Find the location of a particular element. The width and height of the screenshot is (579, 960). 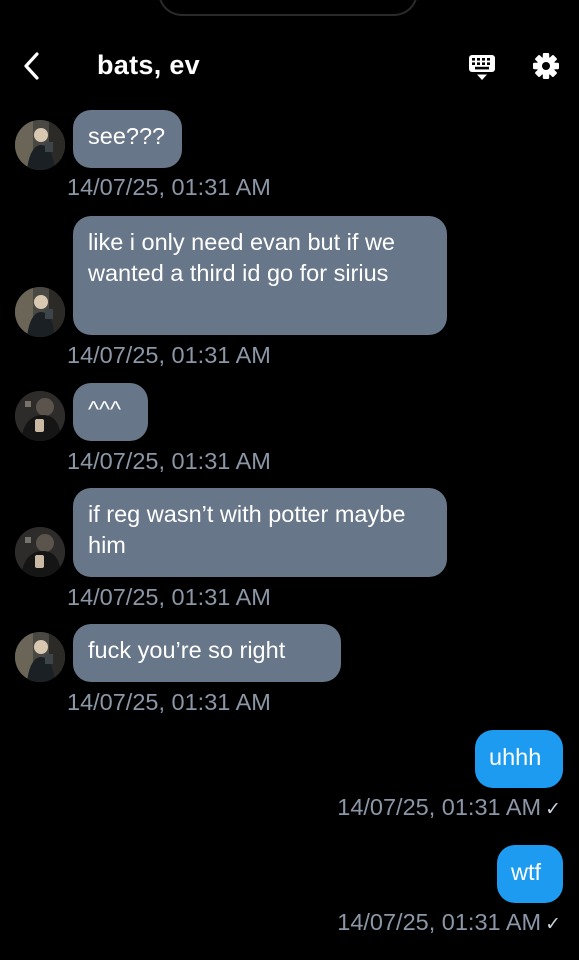

gear-icon is located at coordinates (546, 66).